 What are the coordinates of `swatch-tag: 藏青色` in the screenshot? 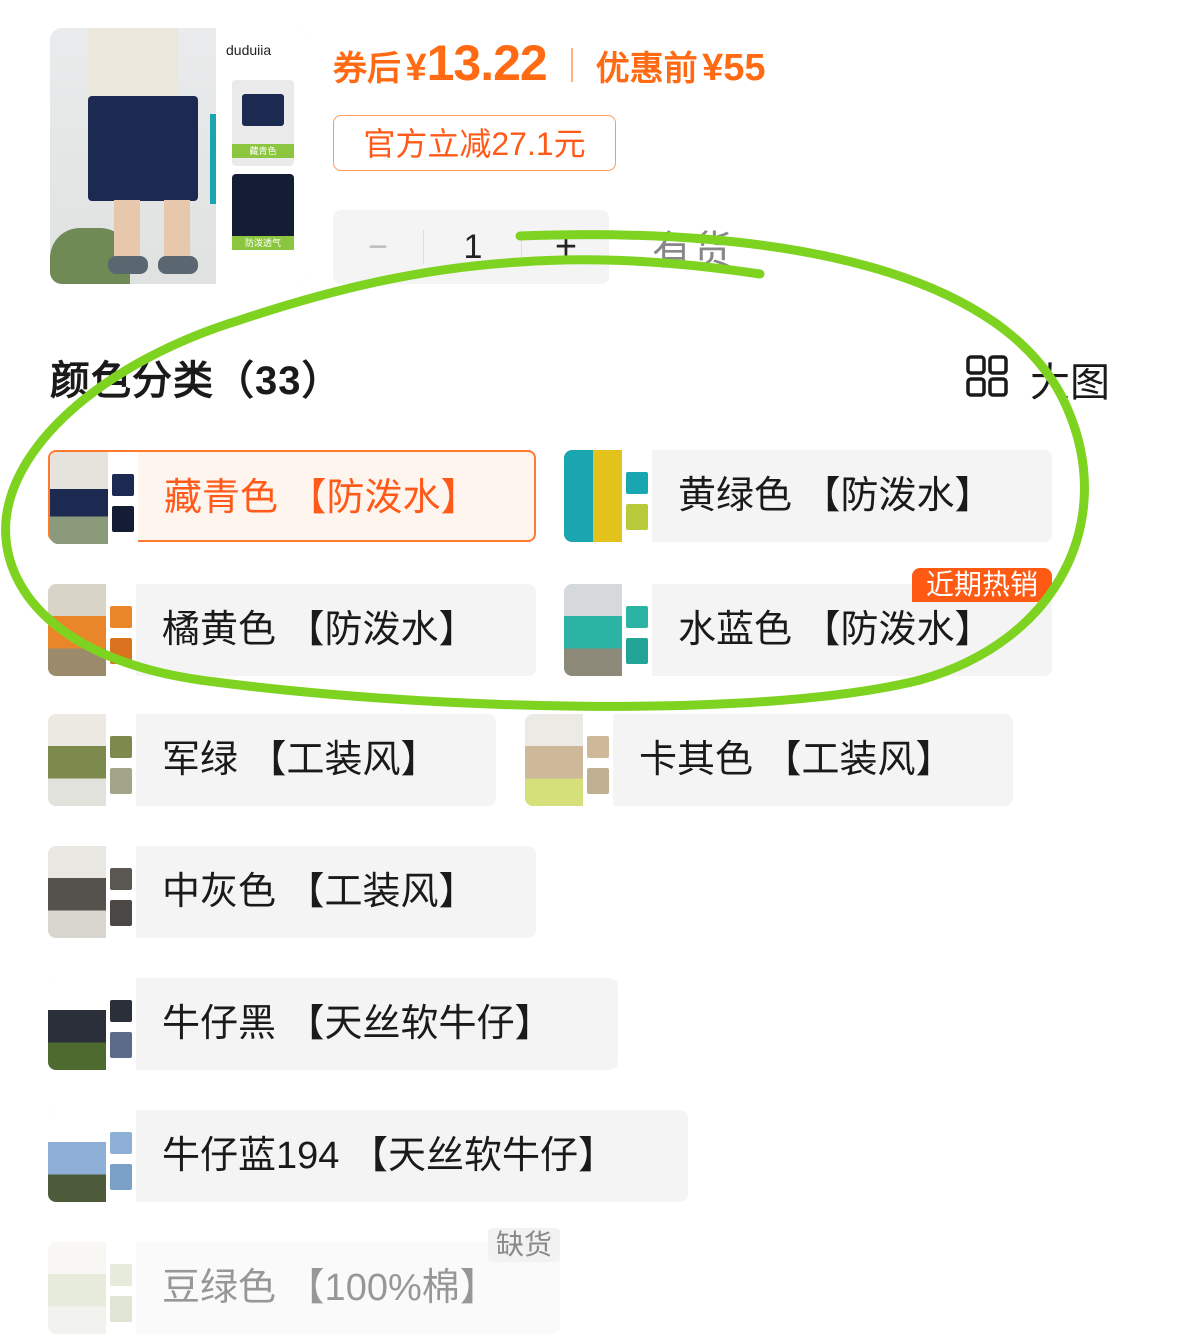 It's located at (263, 151).